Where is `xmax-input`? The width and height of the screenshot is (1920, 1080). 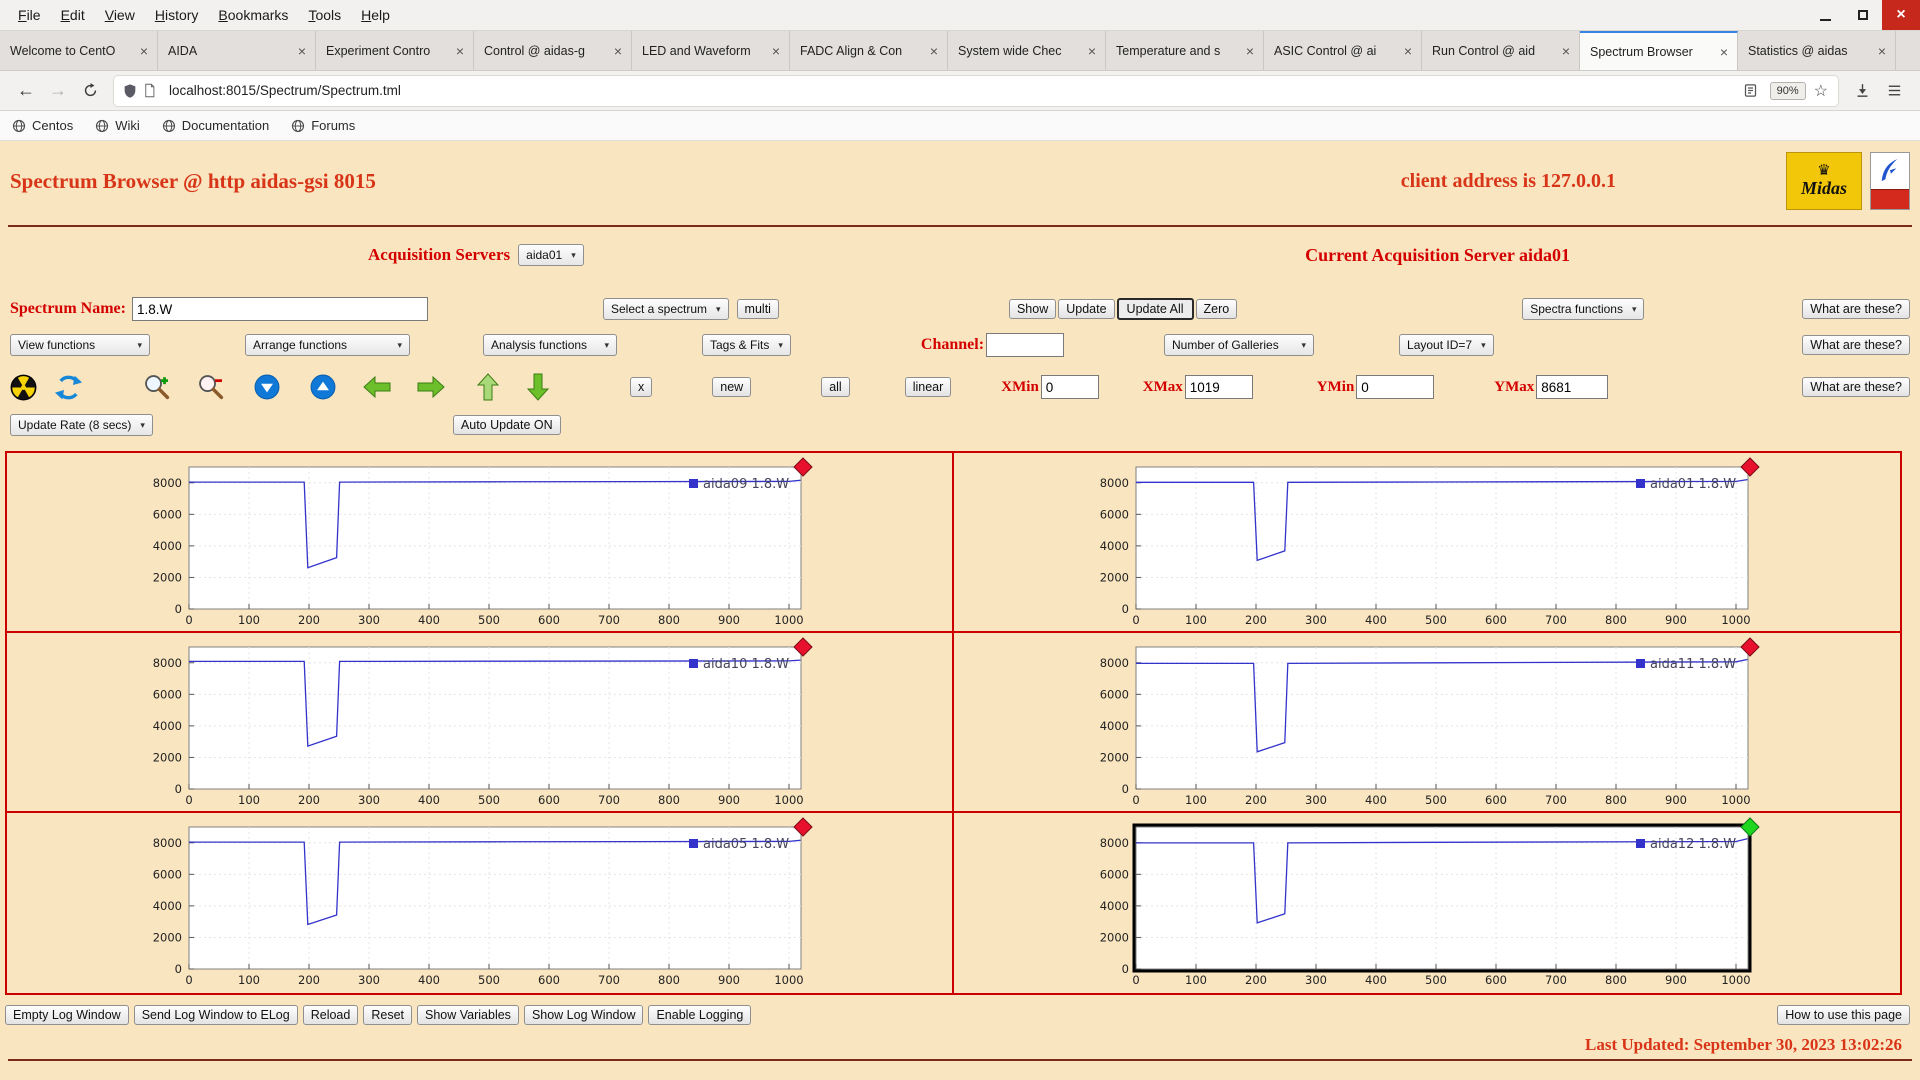 xmax-input is located at coordinates (1218, 387).